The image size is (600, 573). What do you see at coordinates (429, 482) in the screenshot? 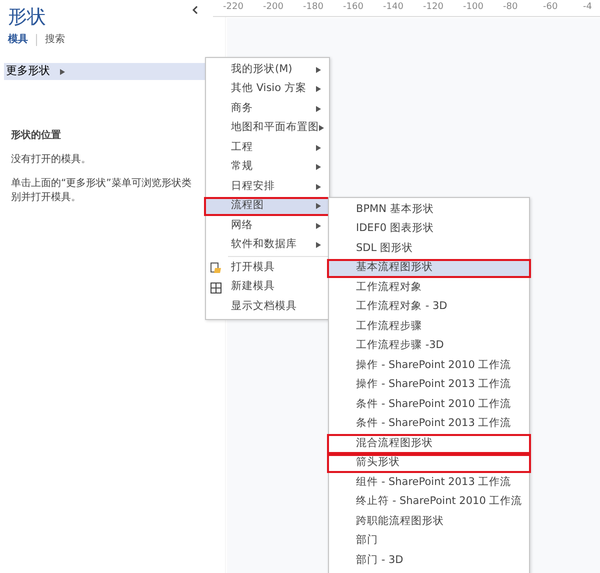
I see `menu-item: 组件 - SharePoint 2013 工作流` at bounding box center [429, 482].